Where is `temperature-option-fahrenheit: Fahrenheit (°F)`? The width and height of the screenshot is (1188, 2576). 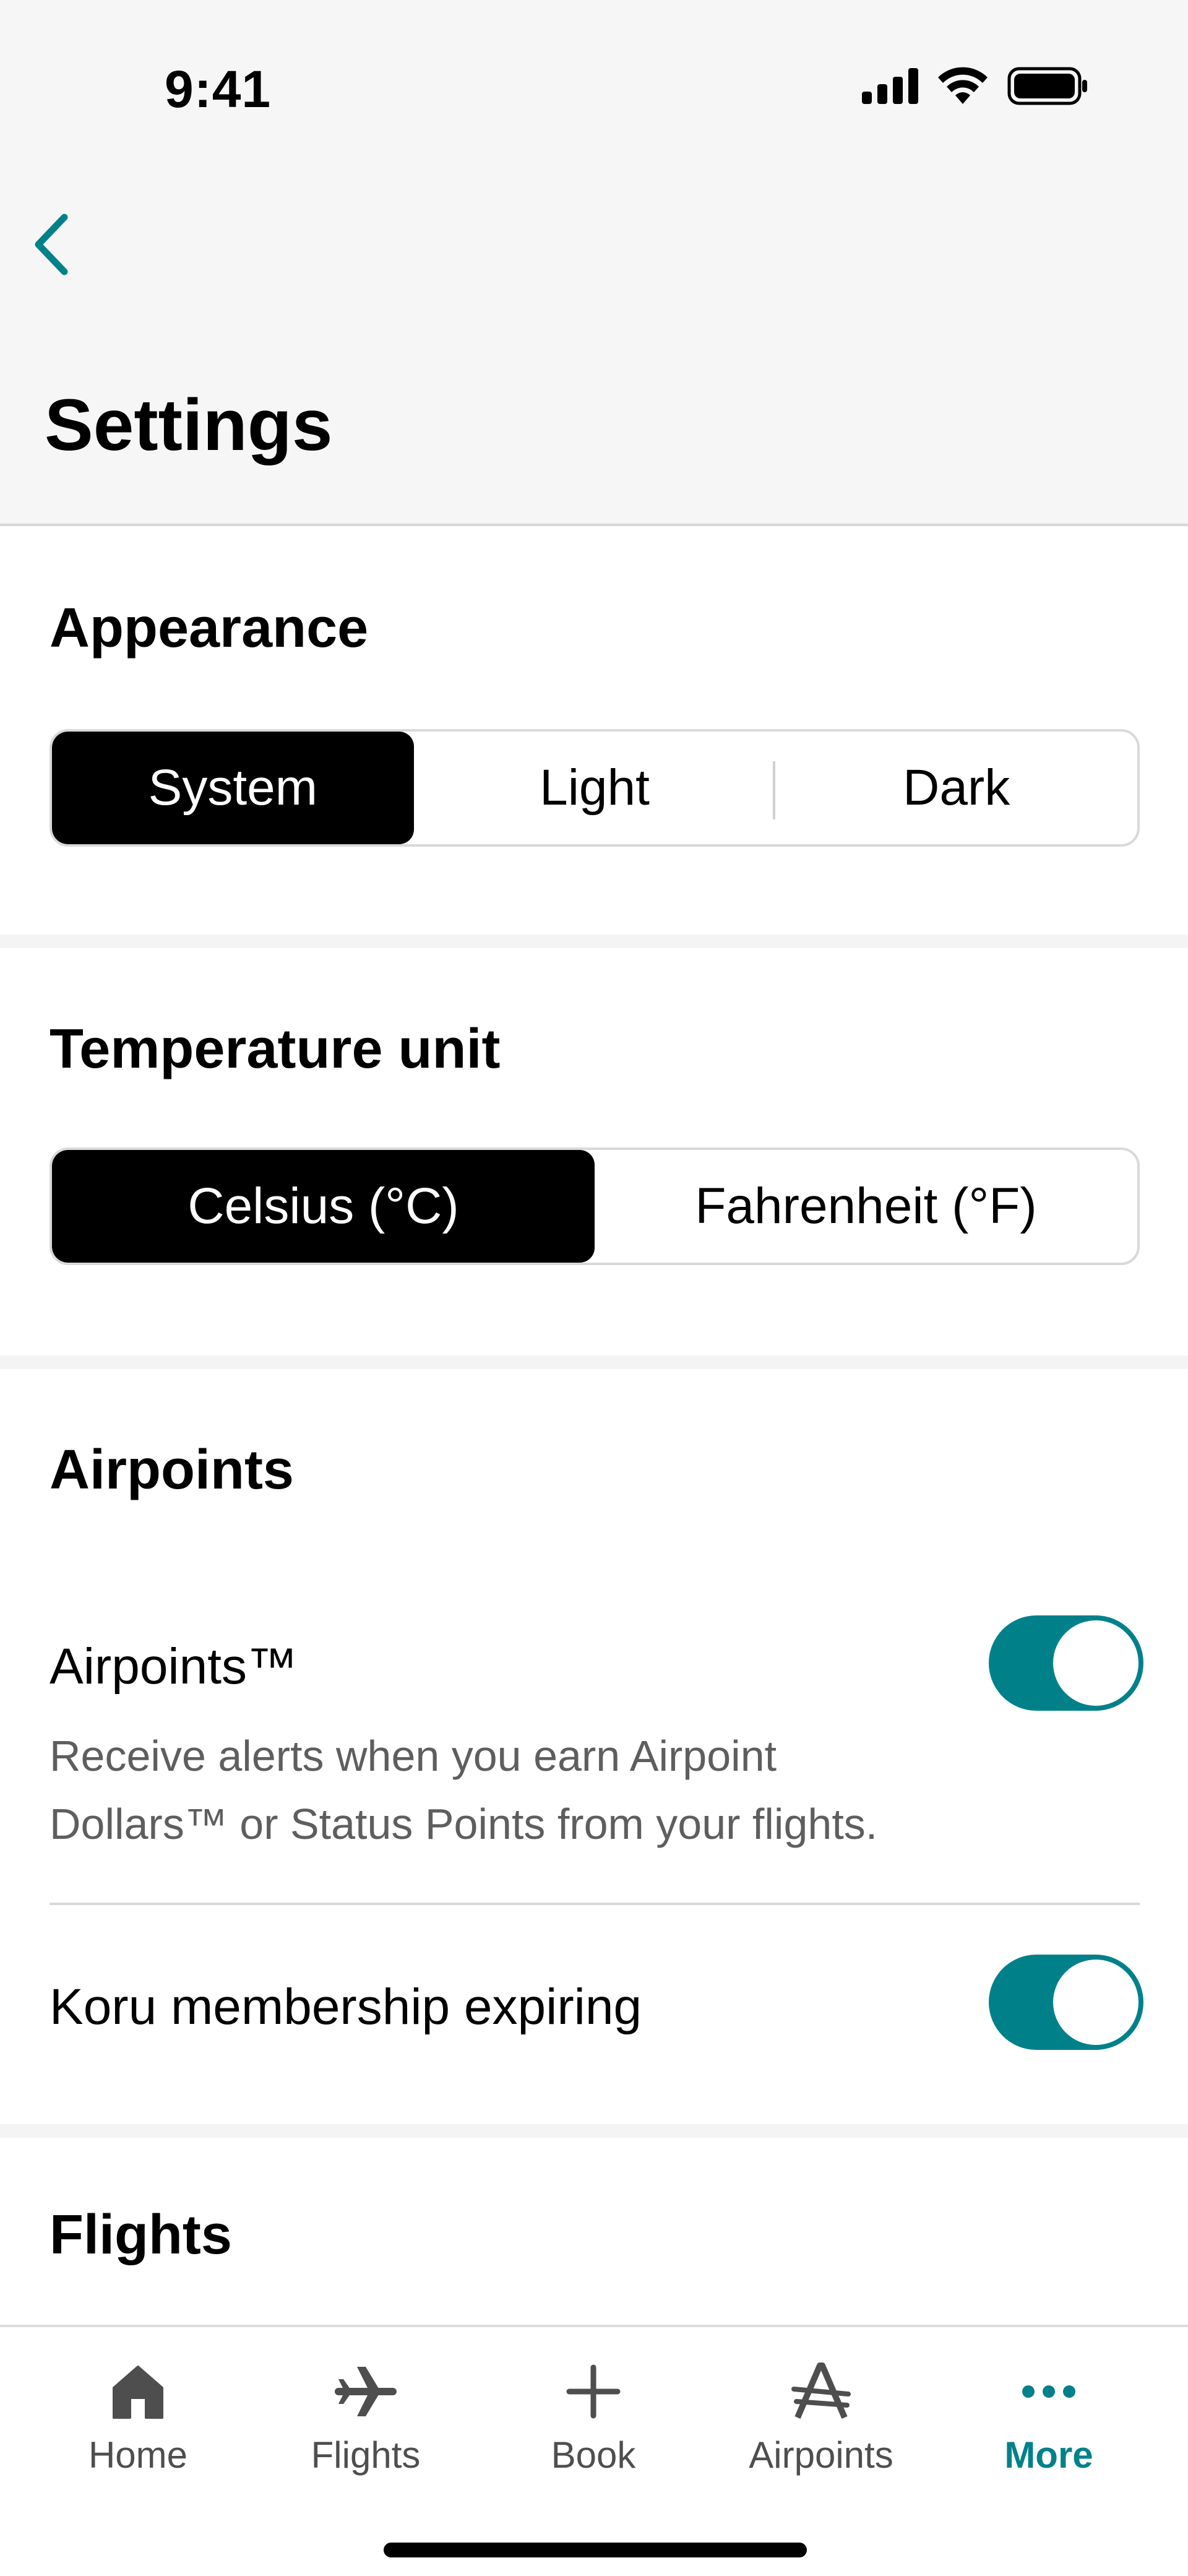
temperature-option-fahrenheit: Fahrenheit (°F) is located at coordinates (866, 1206).